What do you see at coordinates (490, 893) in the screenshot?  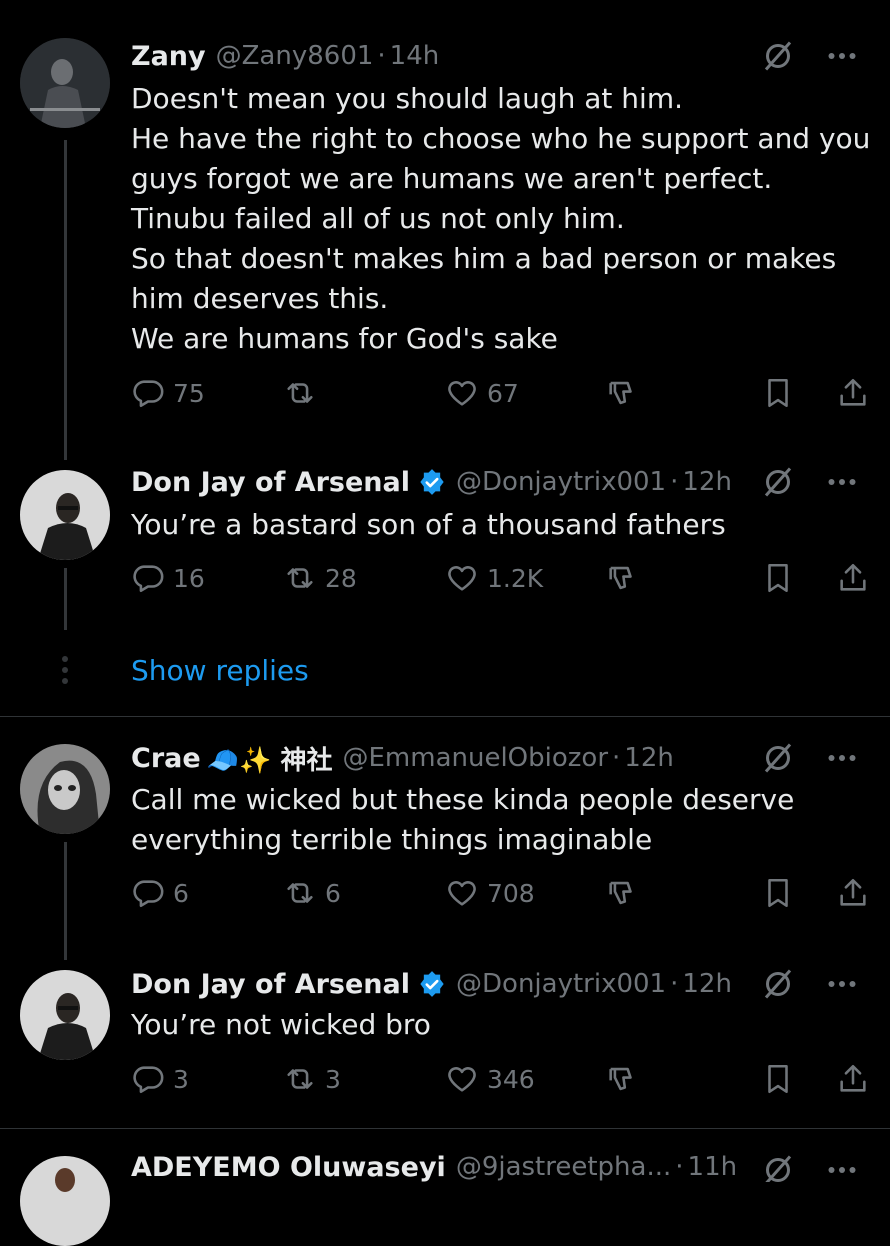 I see `like-button: 708` at bounding box center [490, 893].